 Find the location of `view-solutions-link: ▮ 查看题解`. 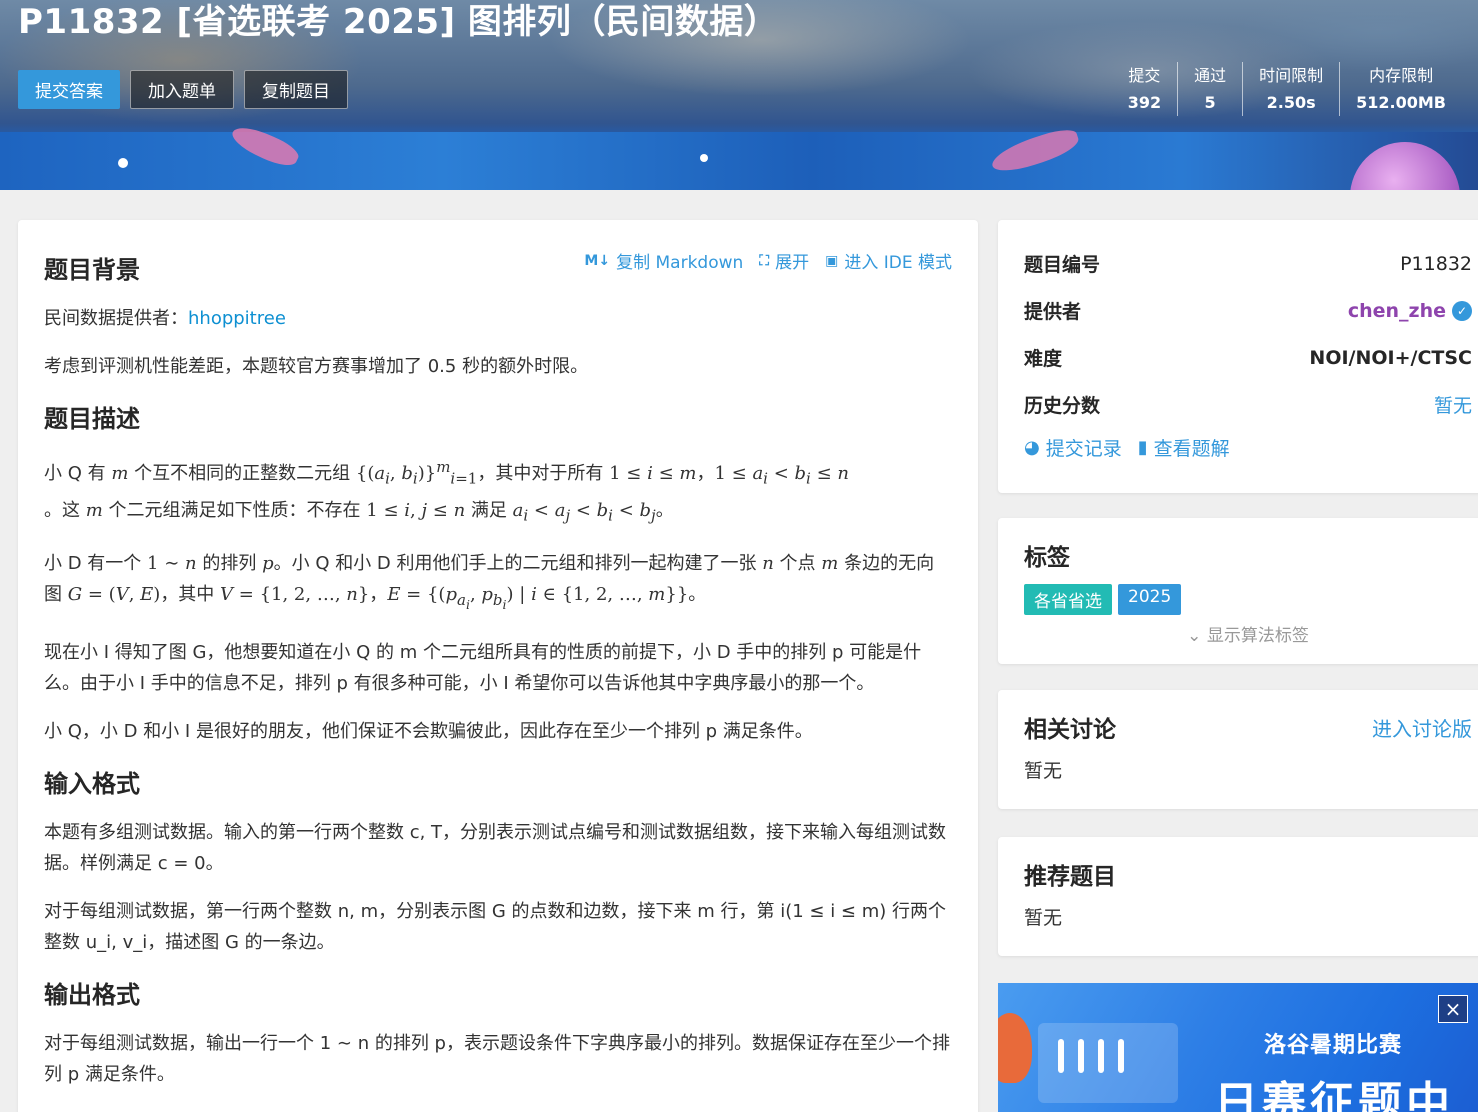

view-solutions-link: ▮ 查看题解 is located at coordinates (1184, 447).